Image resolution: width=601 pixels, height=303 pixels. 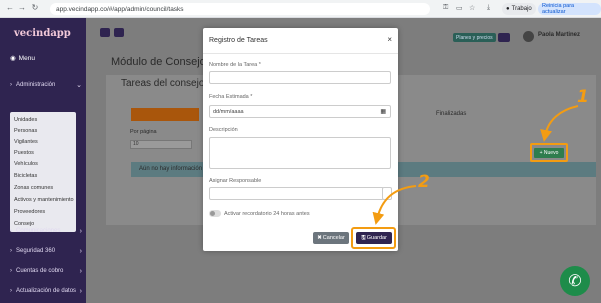 What do you see at coordinates (558, 9) in the screenshot?
I see `update-label: Reinicia para actualizar` at bounding box center [558, 9].